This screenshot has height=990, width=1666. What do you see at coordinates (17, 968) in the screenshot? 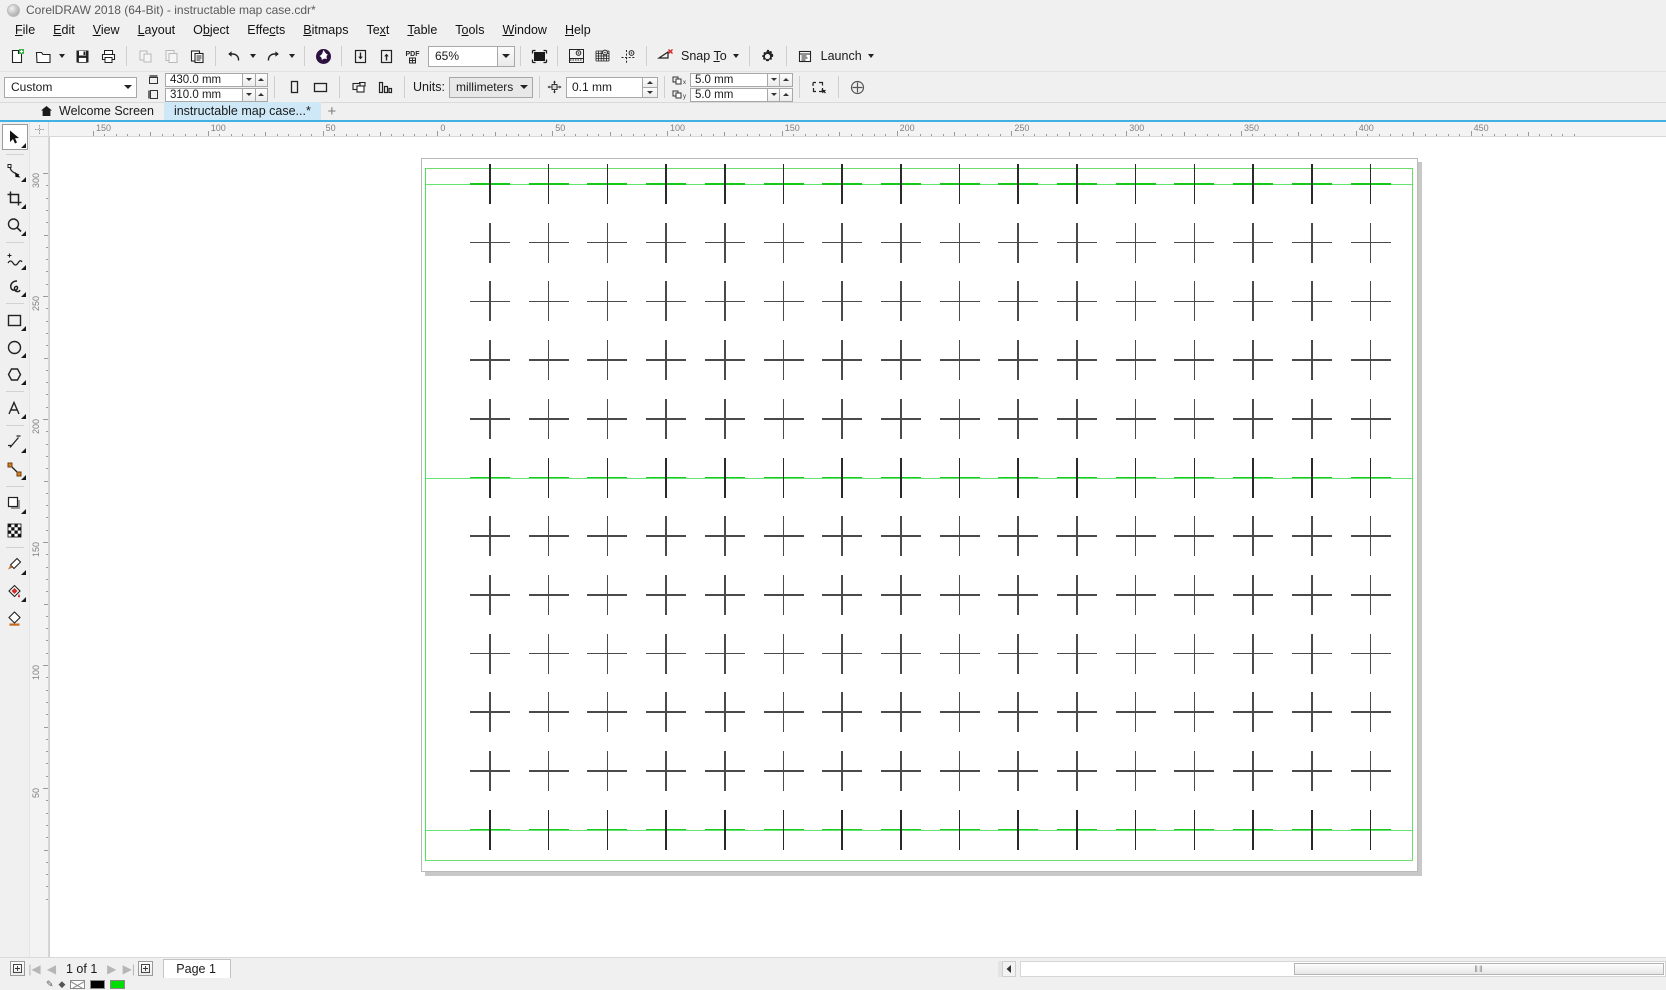
I see `insert-page-before-button` at bounding box center [17, 968].